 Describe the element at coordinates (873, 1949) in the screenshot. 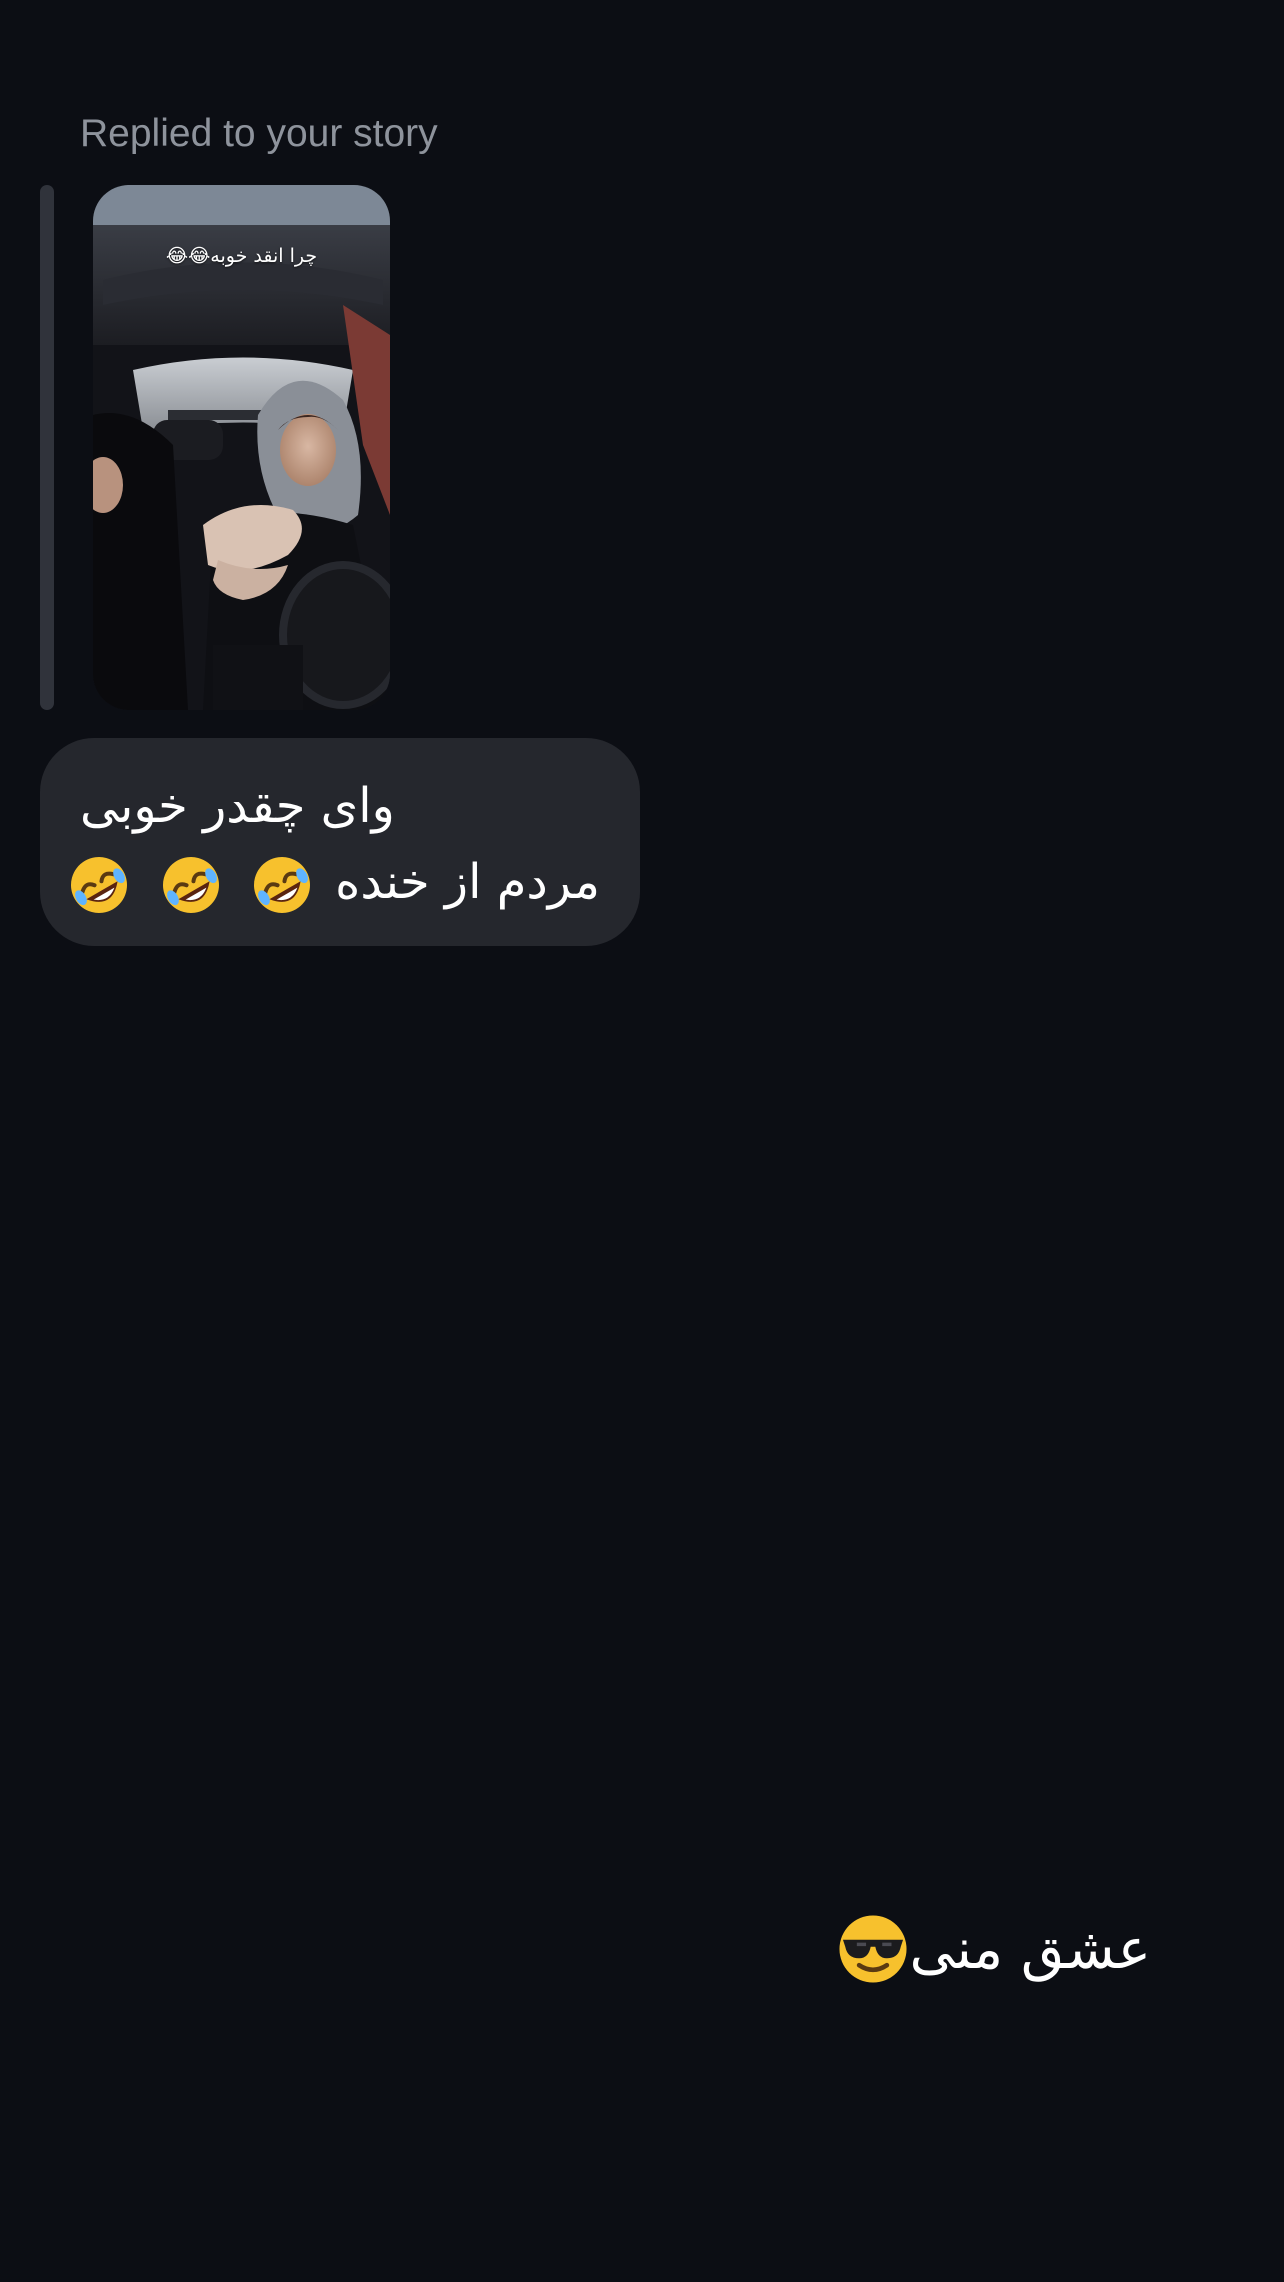

I see `smiling-face-with-sunglasses-icon` at that location.